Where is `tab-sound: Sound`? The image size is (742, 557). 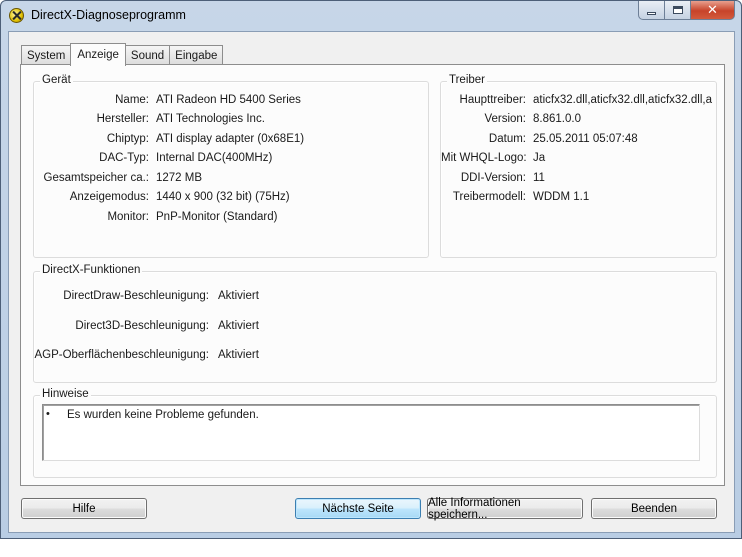 tab-sound: Sound is located at coordinates (147, 55).